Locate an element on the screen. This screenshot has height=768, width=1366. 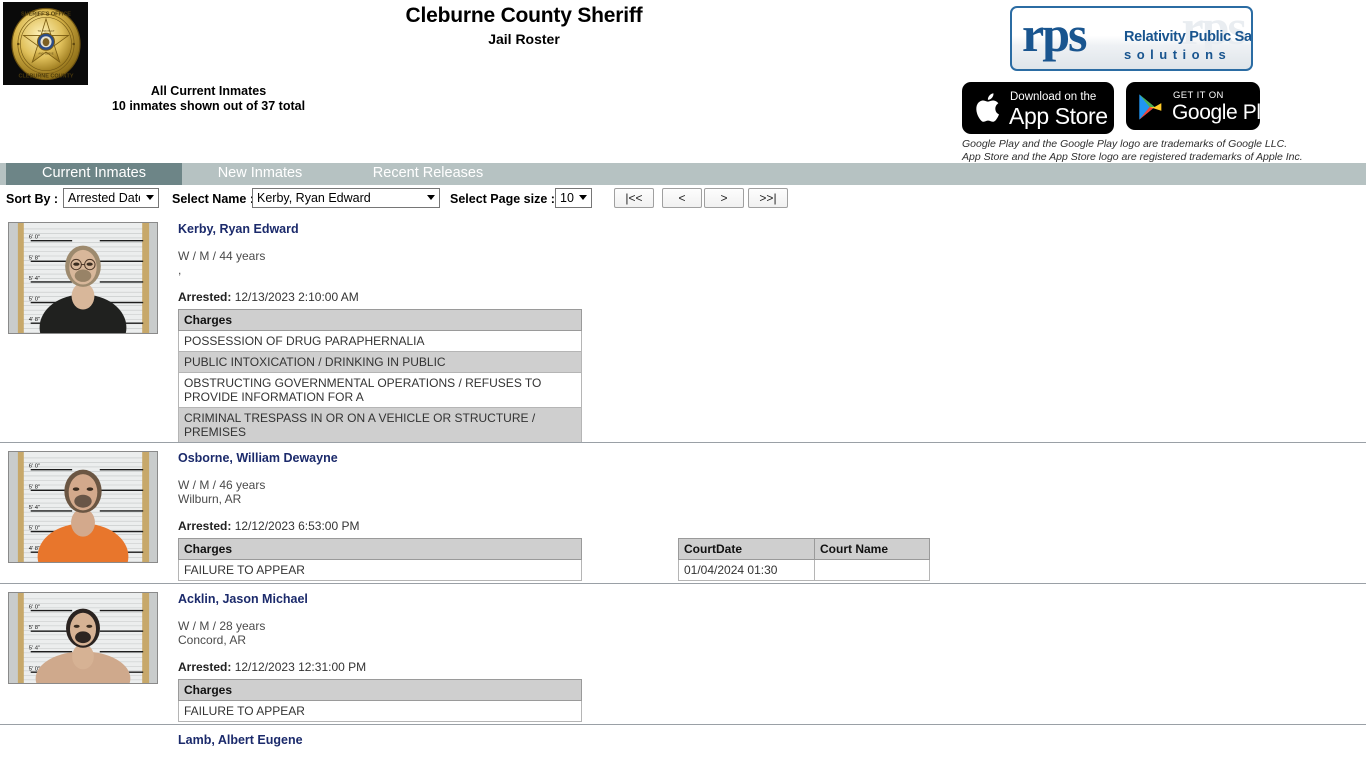
inmate-name-link: Osborne, William Dewayne is located at coordinates (772, 458).